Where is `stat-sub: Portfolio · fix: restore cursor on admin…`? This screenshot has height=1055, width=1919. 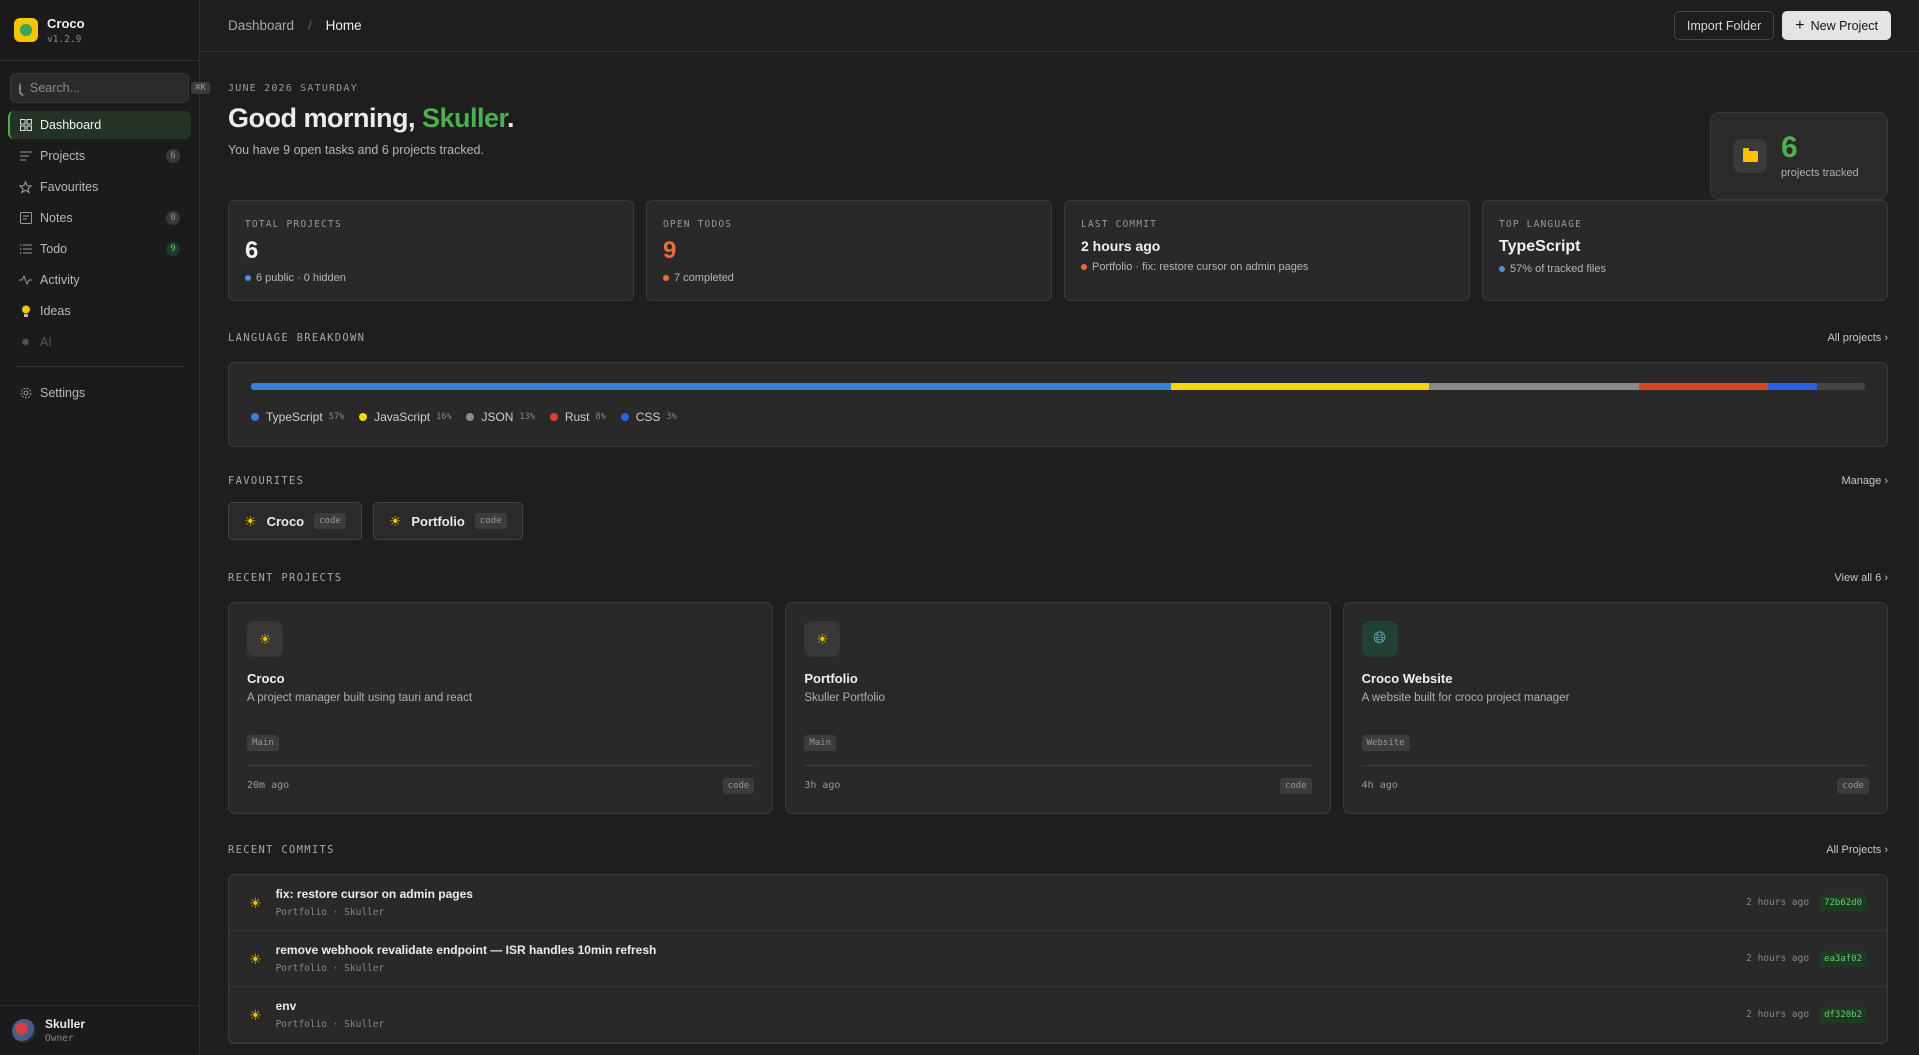
stat-sub: Portfolio · fix: restore cursor on admin… is located at coordinates (1267, 267).